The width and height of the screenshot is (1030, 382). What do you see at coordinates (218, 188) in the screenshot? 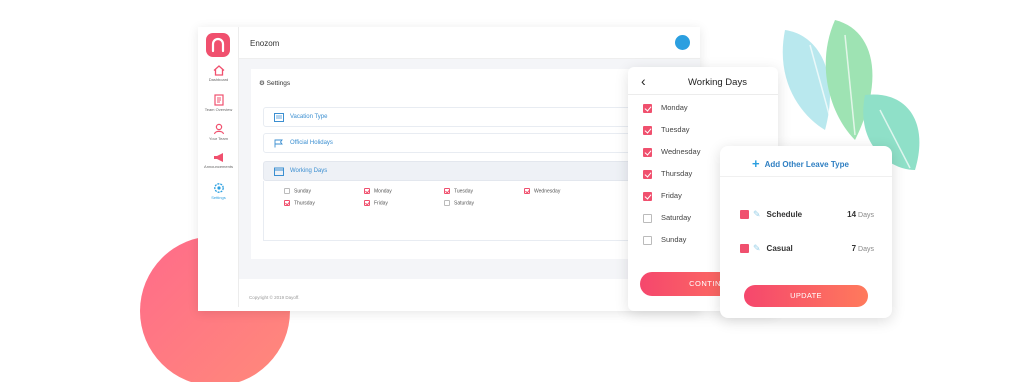
I see `gear-icon` at bounding box center [218, 188].